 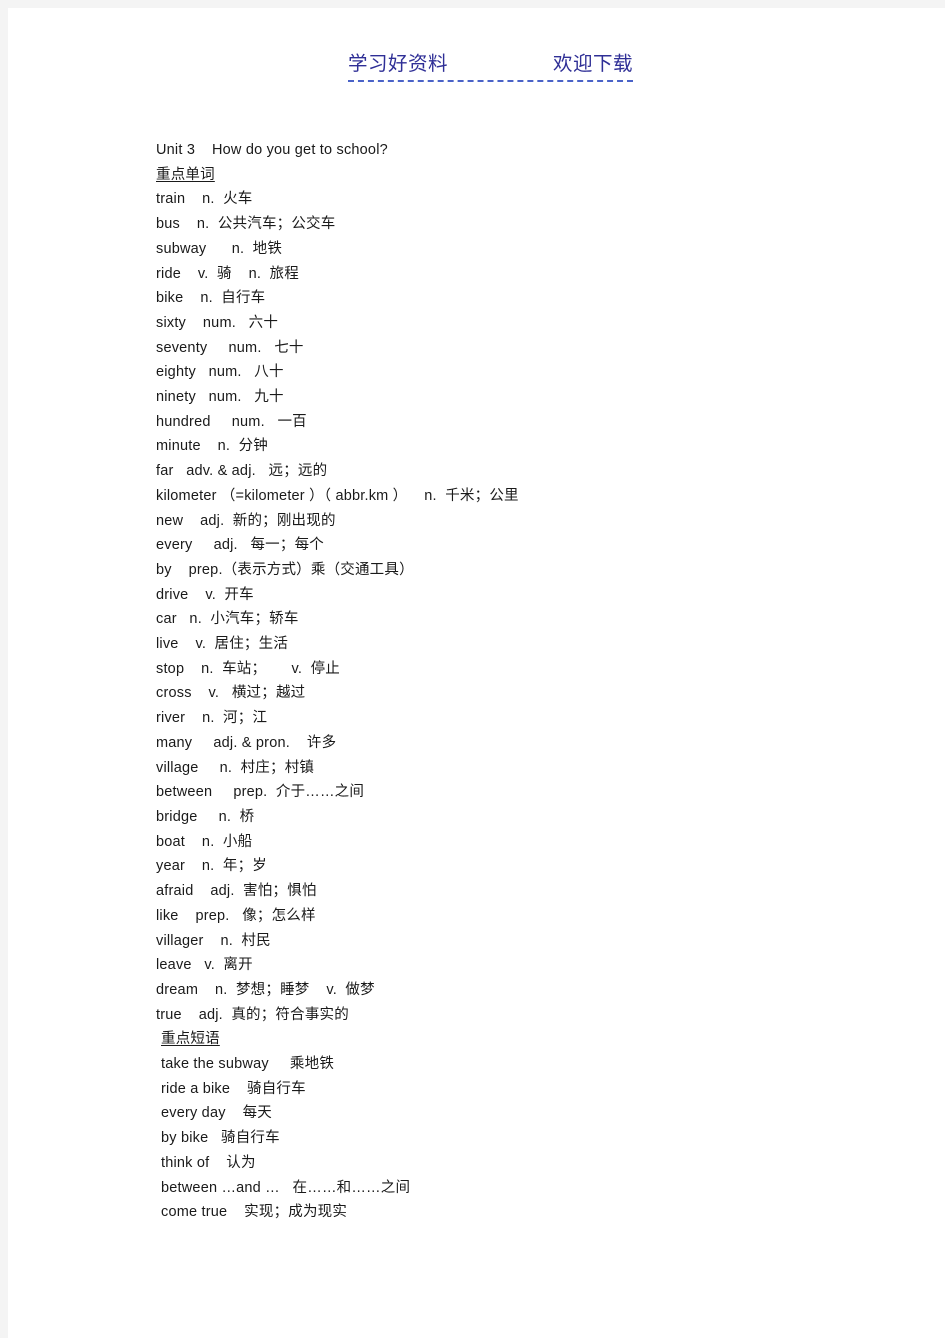 I want to click on header-right-text: 欢迎下载, so click(x=592, y=64).